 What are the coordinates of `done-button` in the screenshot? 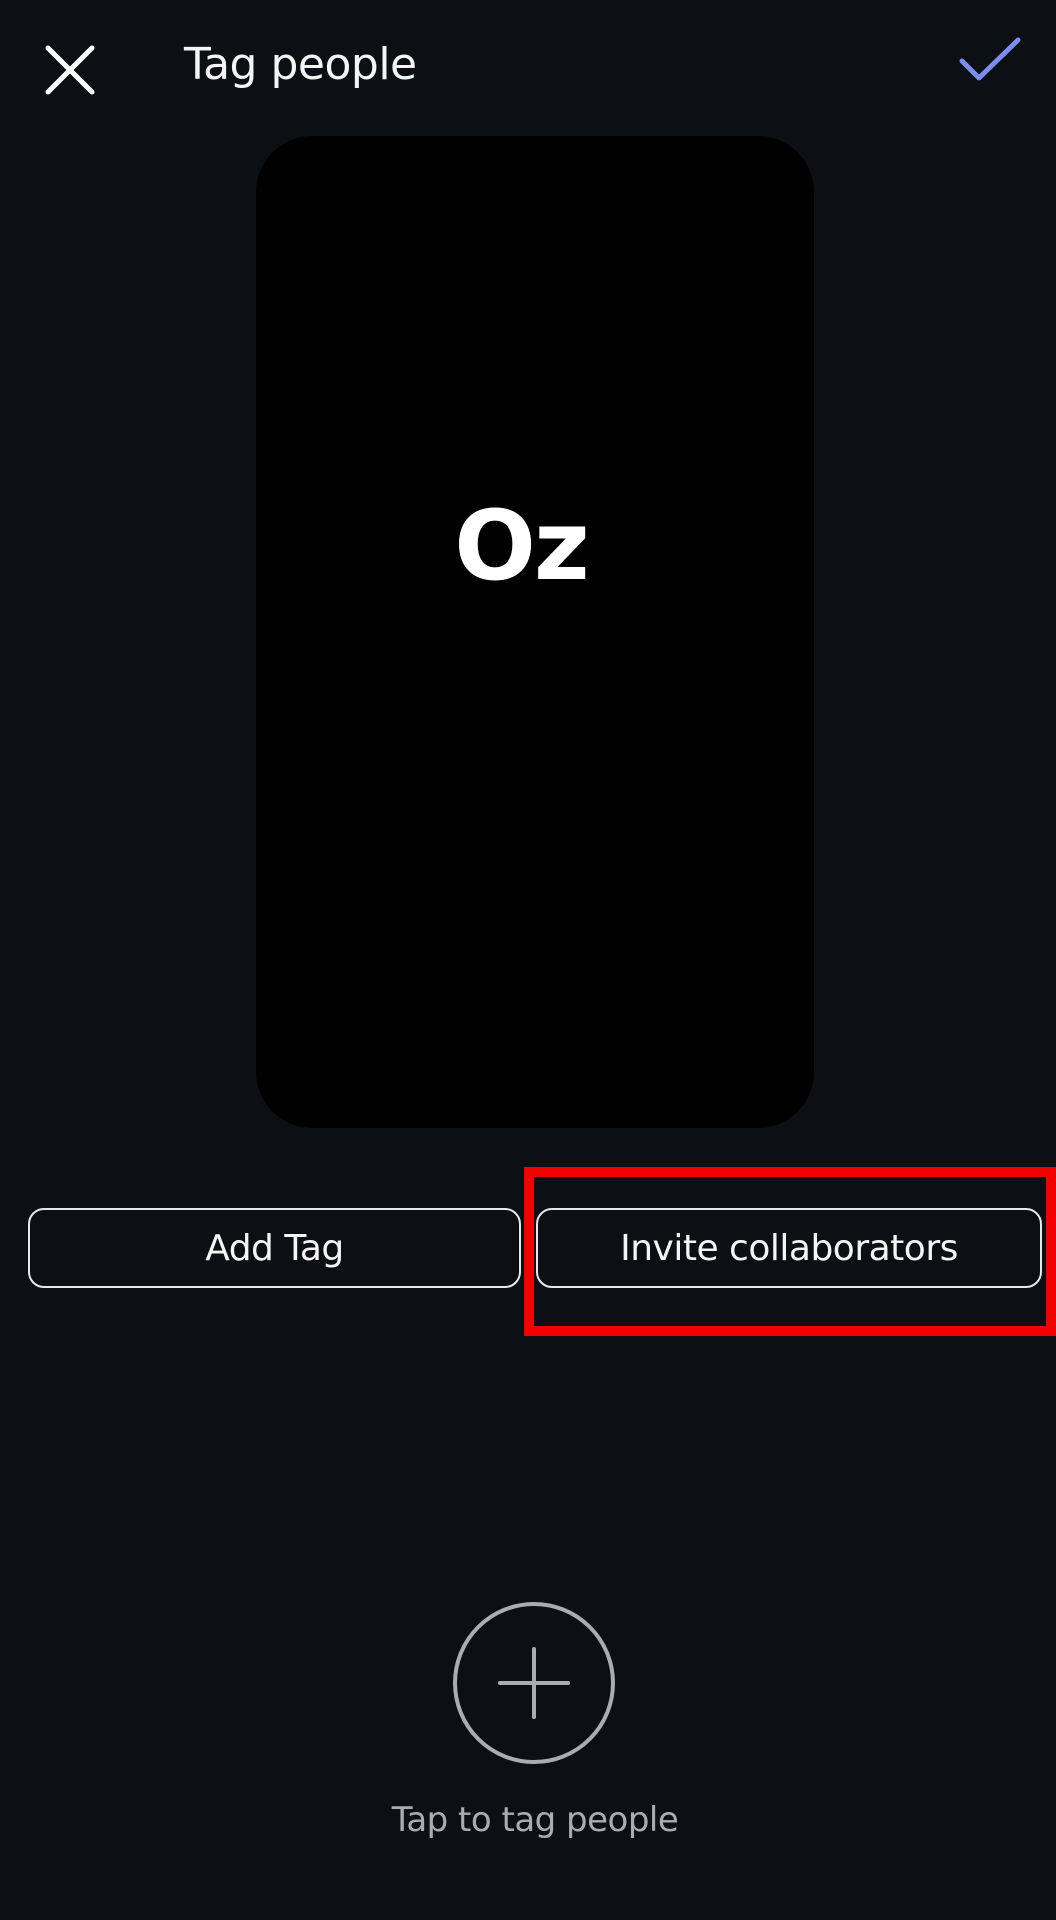 It's located at (990, 60).